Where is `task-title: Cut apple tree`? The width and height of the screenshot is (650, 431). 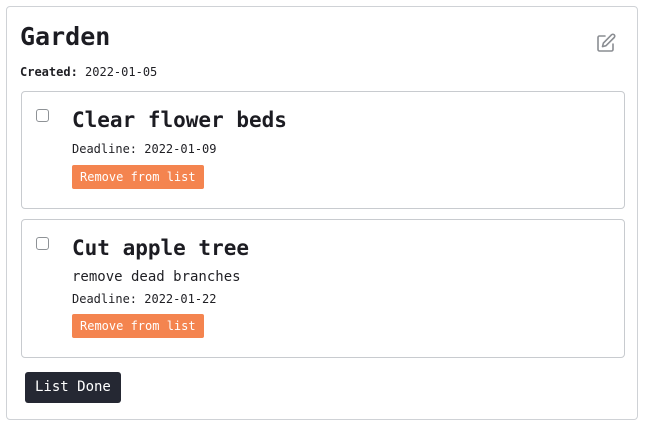
task-title: Cut apple tree is located at coordinates (161, 248).